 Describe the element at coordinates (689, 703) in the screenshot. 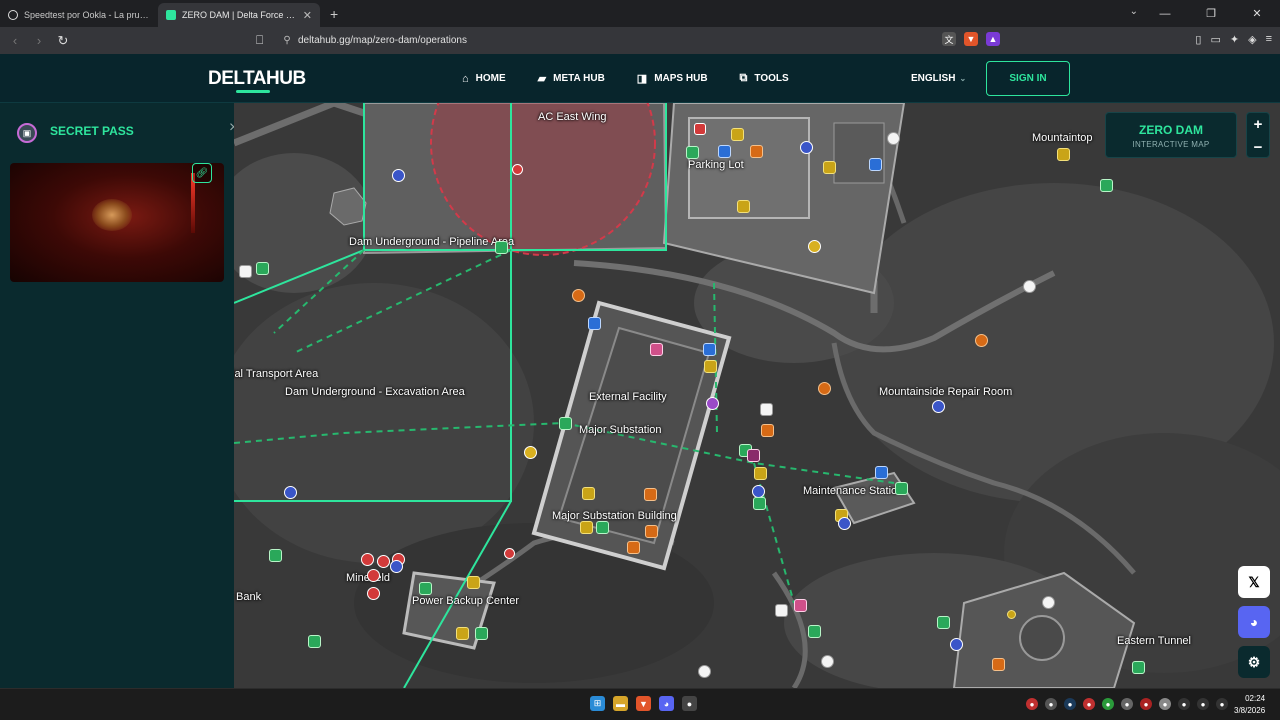

I see `app-icon: ●` at that location.